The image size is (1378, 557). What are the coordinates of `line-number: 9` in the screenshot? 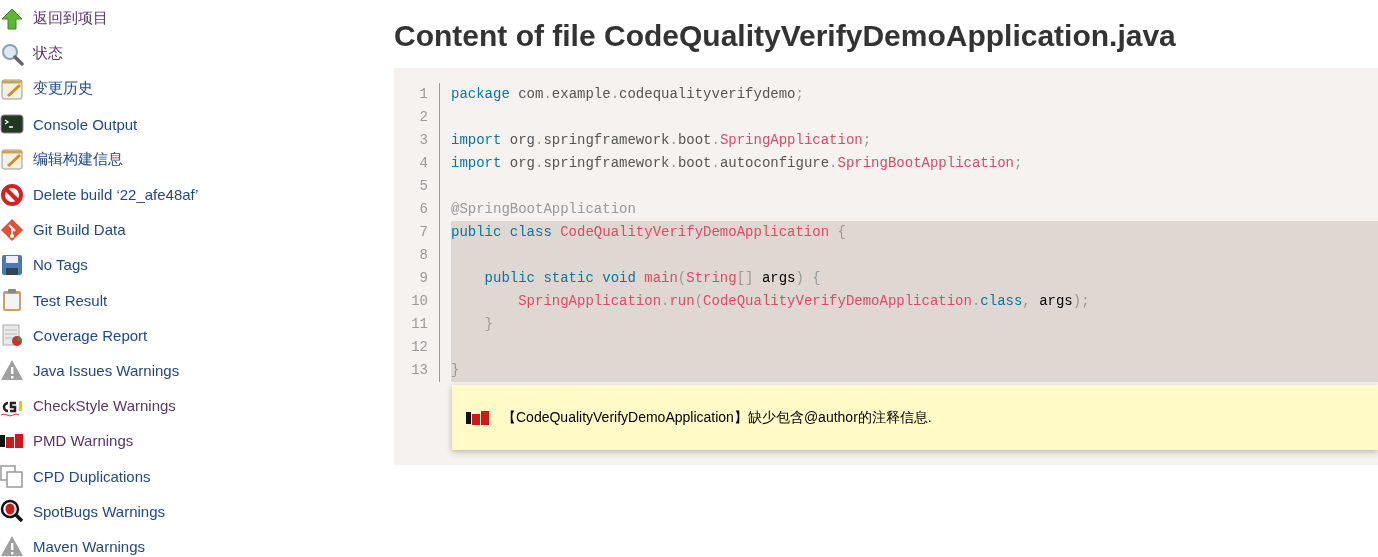 It's located at (423, 278).